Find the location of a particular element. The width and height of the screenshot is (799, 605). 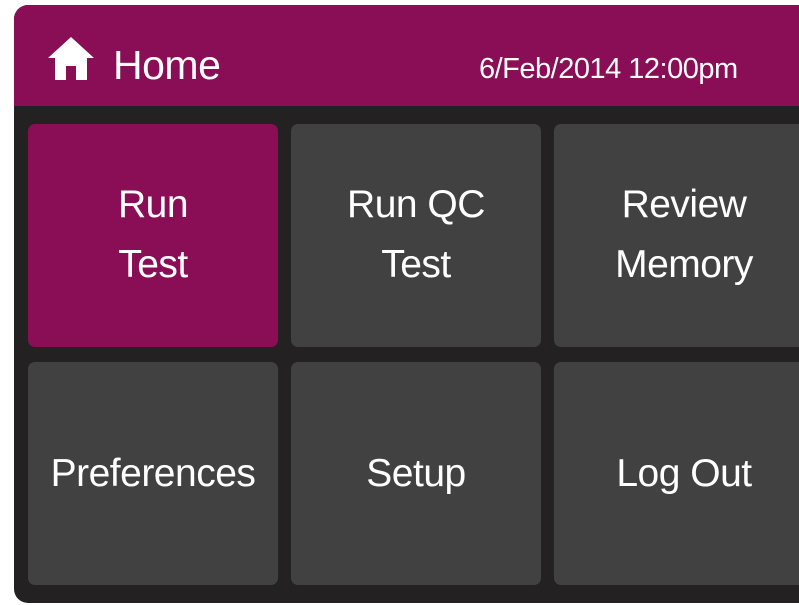

run-test-label: Run Test is located at coordinates (153, 234).